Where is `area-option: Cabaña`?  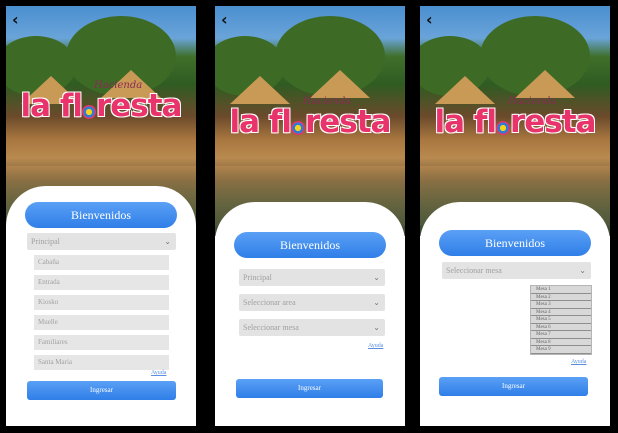
area-option: Cabaña is located at coordinates (101, 262).